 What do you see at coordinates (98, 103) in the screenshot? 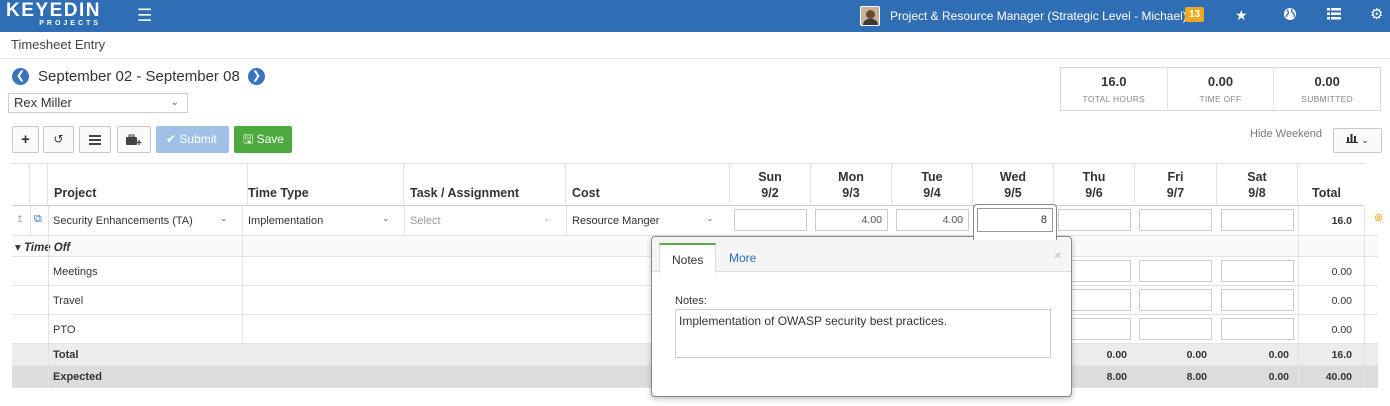
I see `person-select: Rex Miller ⌄` at bounding box center [98, 103].